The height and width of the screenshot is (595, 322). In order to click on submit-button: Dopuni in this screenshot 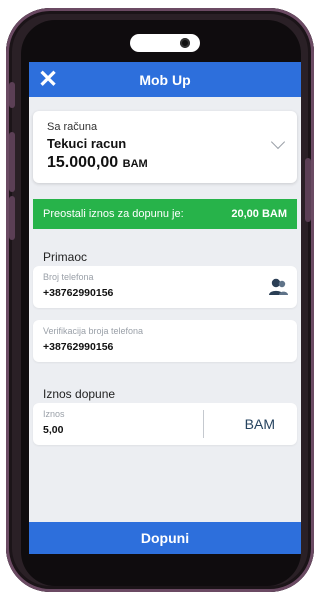, I will do `click(165, 538)`.